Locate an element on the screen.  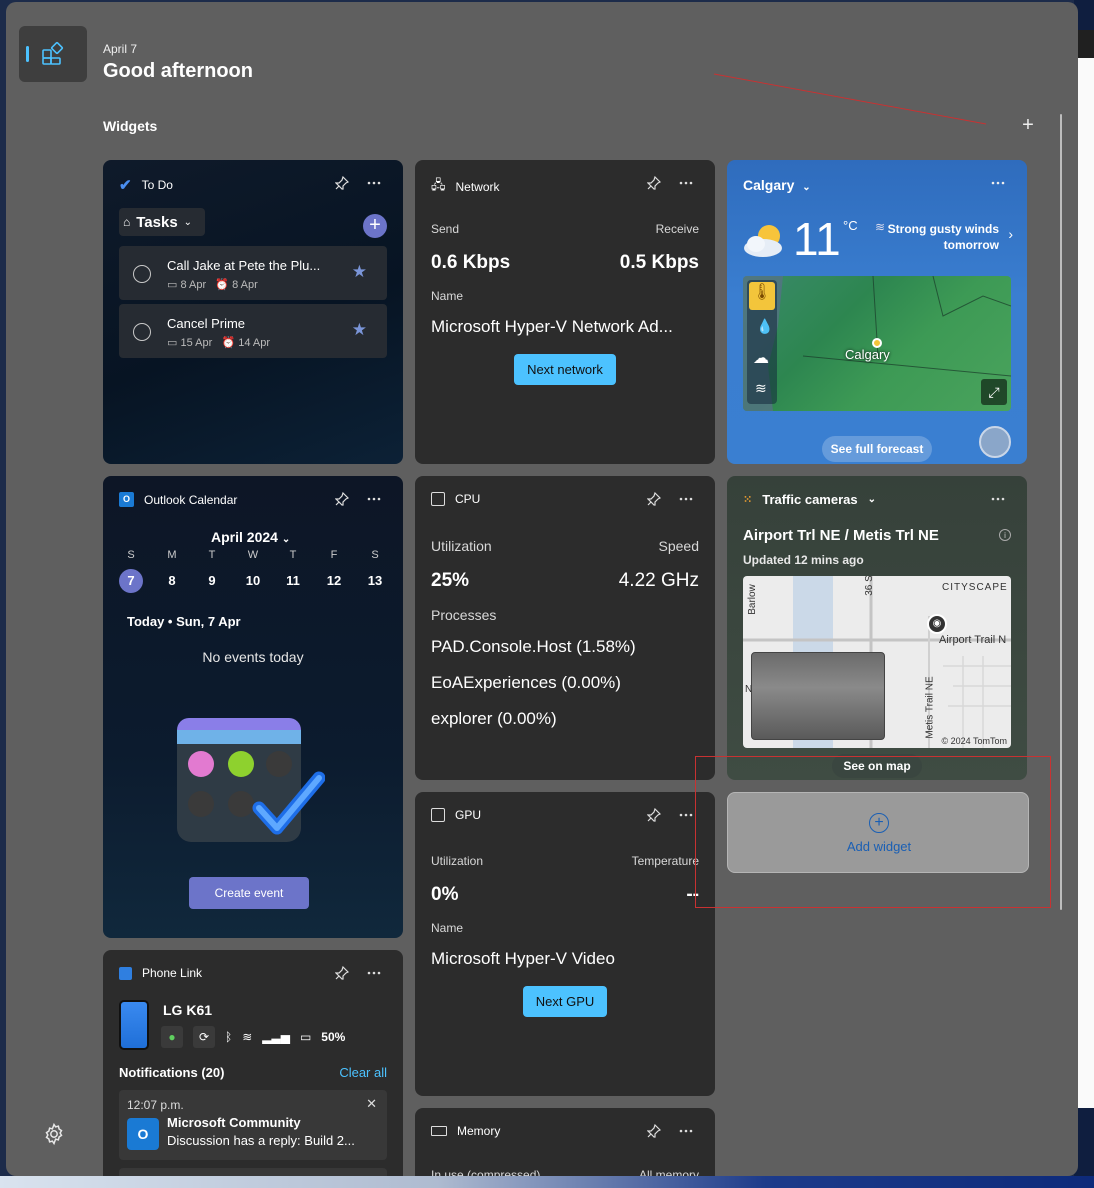
info-icon: i is located at coordinates (1005, 535).